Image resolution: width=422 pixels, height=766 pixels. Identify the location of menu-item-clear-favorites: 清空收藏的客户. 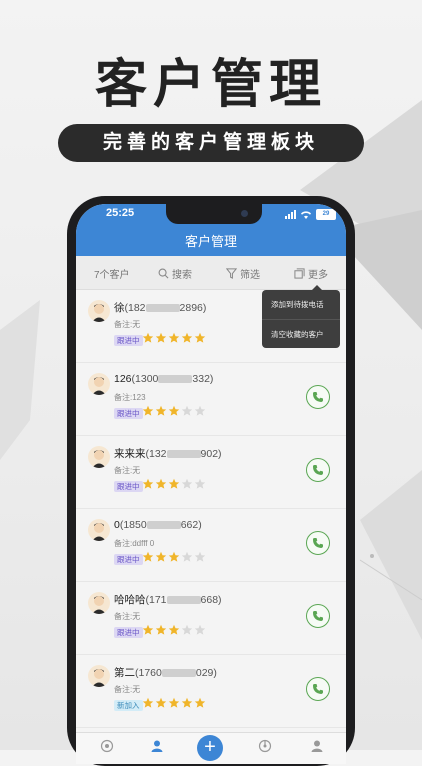
(301, 334).